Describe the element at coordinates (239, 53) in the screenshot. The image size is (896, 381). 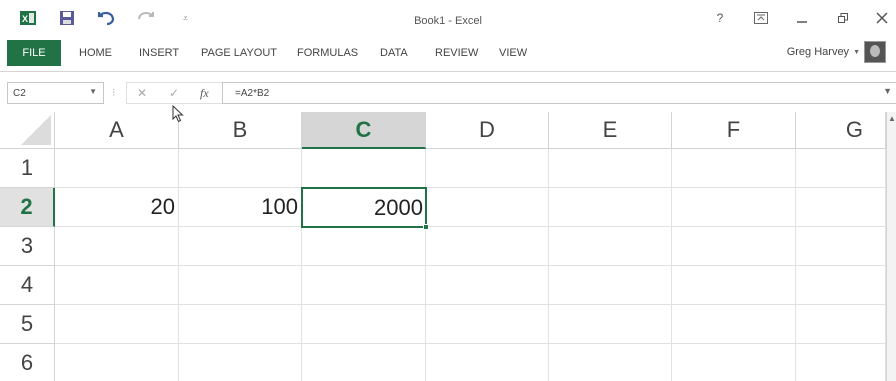
I see `tab-page-layout: PAGE LAYOUT` at that location.